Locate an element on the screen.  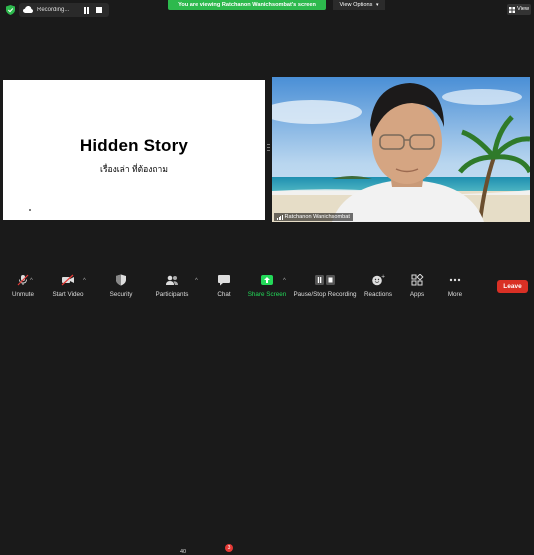
security-label: Security is located at coordinates (121, 294).